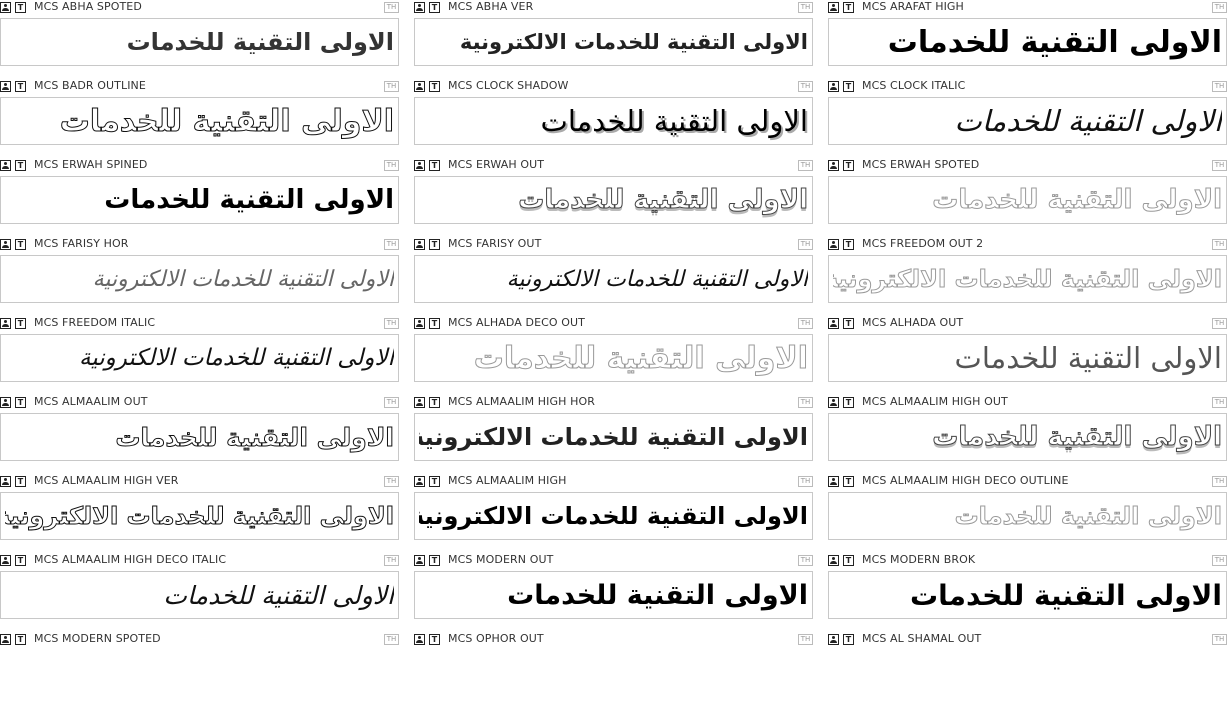 This screenshot has width=1228, height=711. Describe the element at coordinates (613, 671) in the screenshot. I see `font-preview-item: T MCS OPHOR OUT TH` at that location.